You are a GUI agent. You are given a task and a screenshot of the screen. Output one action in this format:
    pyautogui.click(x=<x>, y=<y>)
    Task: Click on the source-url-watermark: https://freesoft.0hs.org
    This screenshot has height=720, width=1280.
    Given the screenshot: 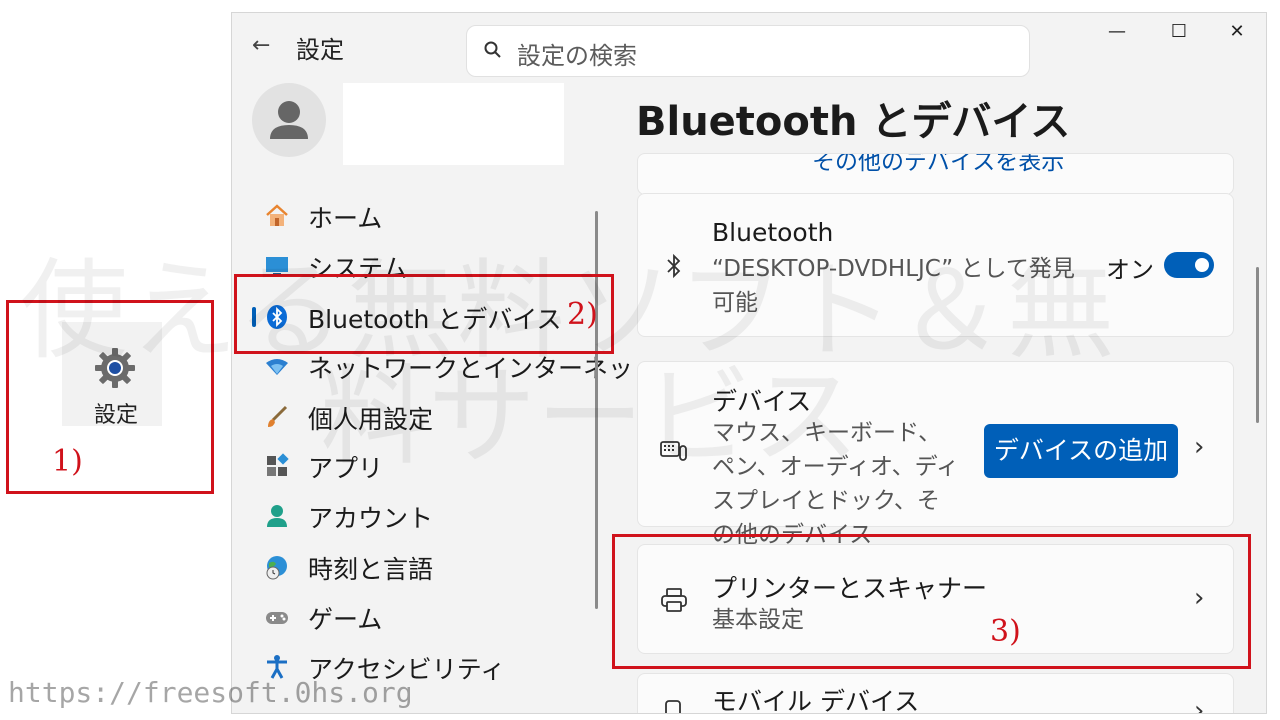 What is the action you would take?
    pyautogui.click(x=210, y=692)
    